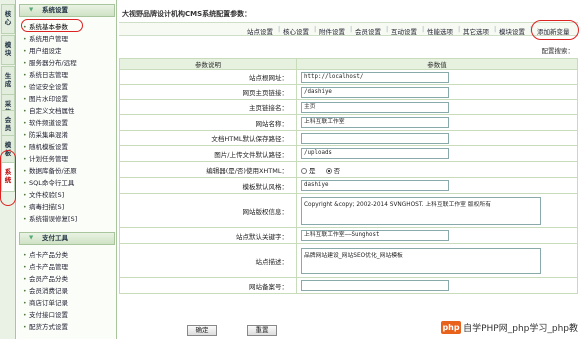 This screenshot has height=339, width=580. Describe the element at coordinates (49, 111) in the screenshot. I see `sidebar-item-doc-attrs: • 自定义文档属性` at that location.